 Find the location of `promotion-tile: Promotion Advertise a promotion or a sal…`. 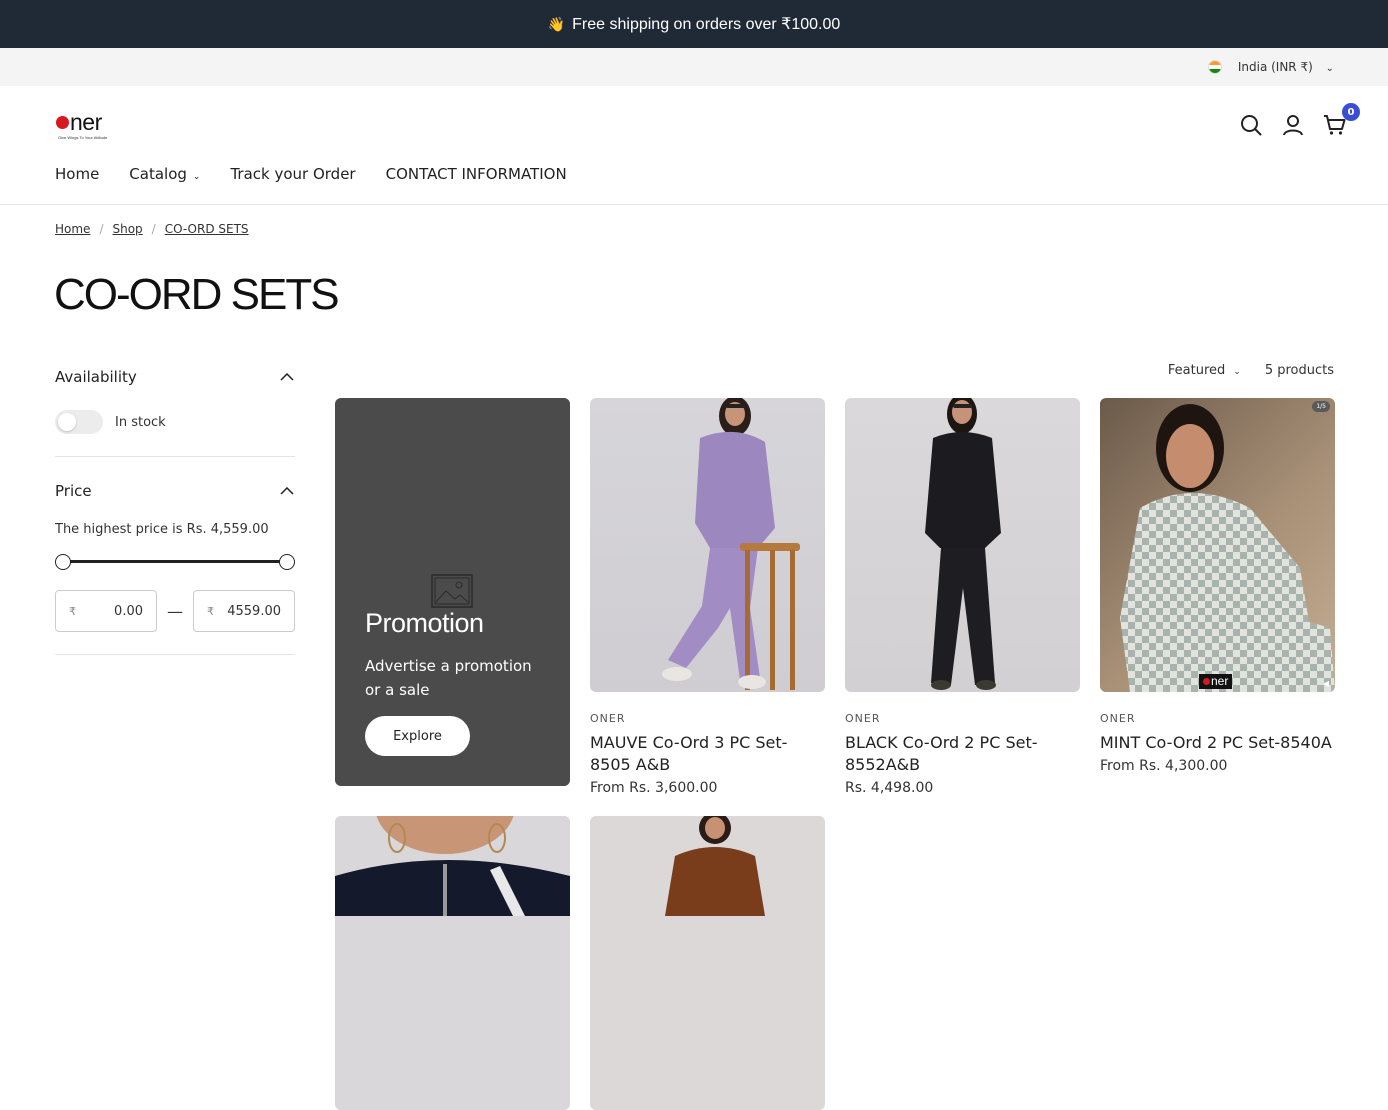

promotion-tile: Promotion Advertise a promotion or a sal… is located at coordinates (452, 592).